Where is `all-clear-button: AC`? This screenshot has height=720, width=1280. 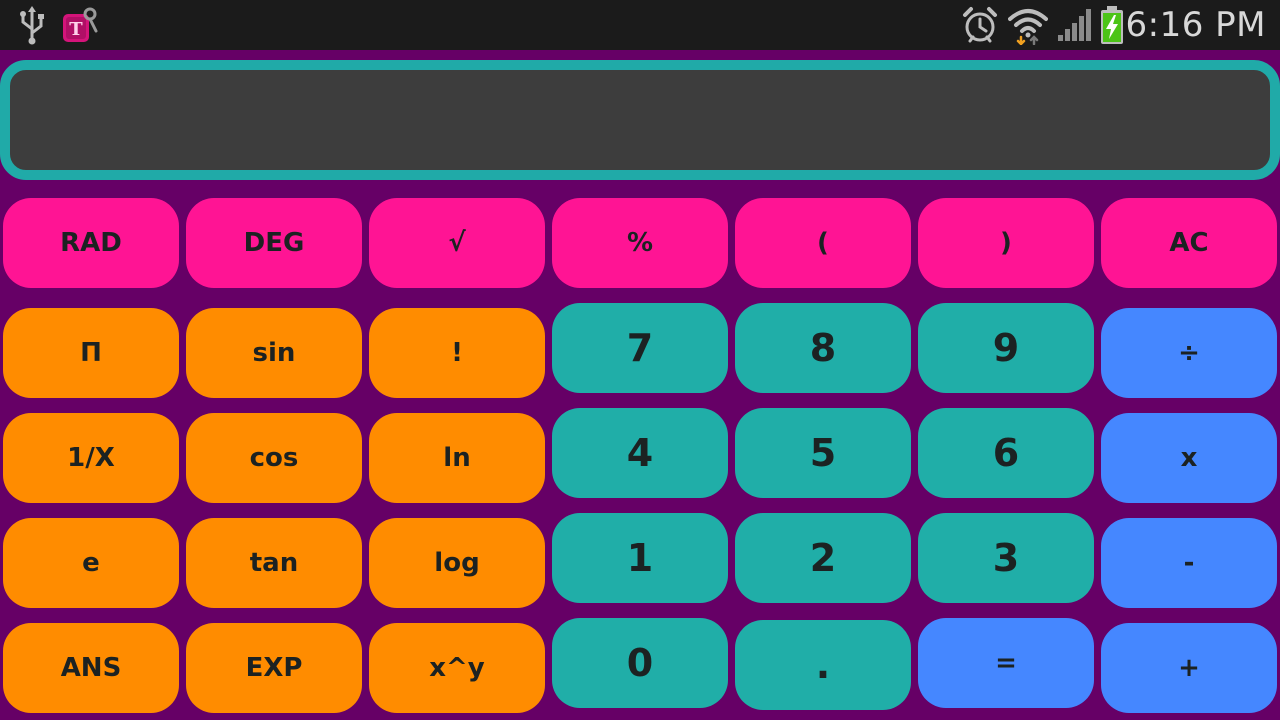 all-clear-button: AC is located at coordinates (1189, 243).